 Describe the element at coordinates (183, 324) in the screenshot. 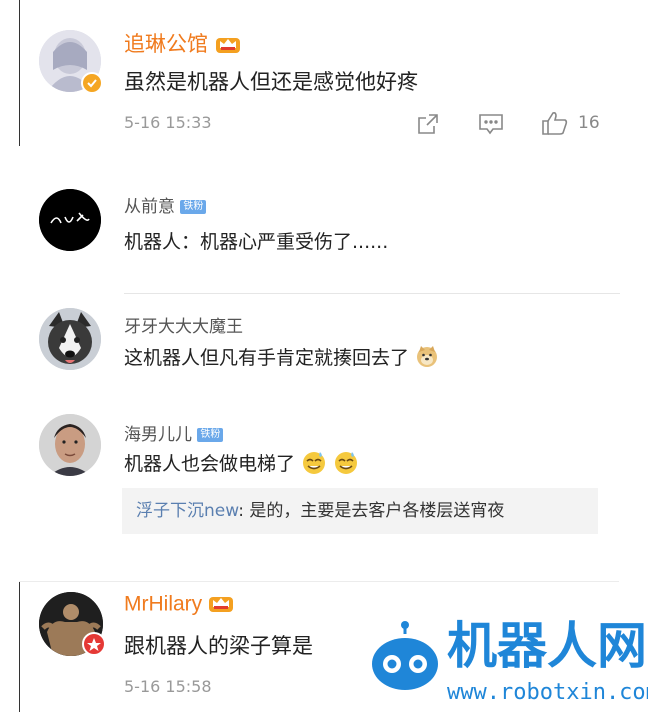

I see `comment-user-name: 牙牙大大大魔王` at that location.